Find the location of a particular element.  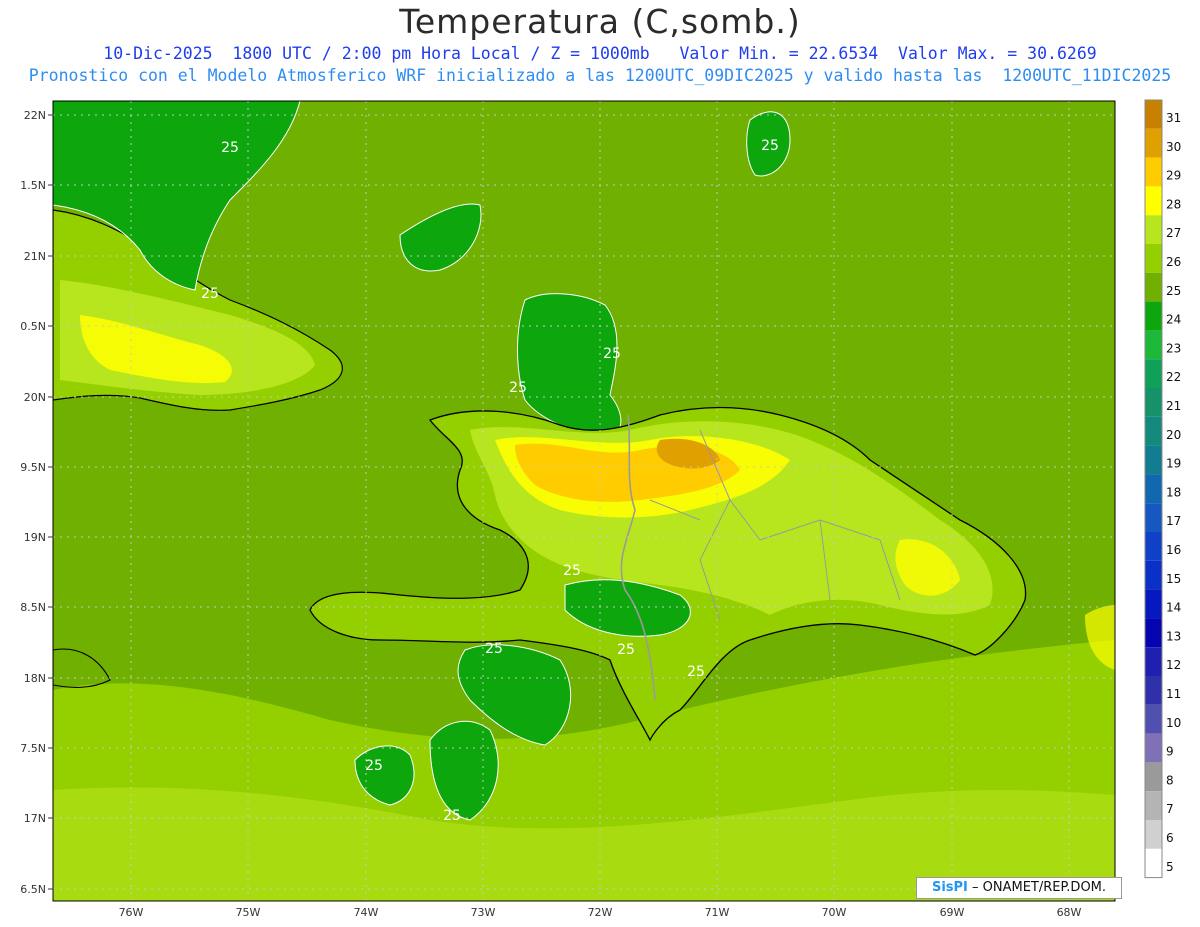

credit-box: SisPI – ONAMET/REP.DOM. is located at coordinates (1019, 888).